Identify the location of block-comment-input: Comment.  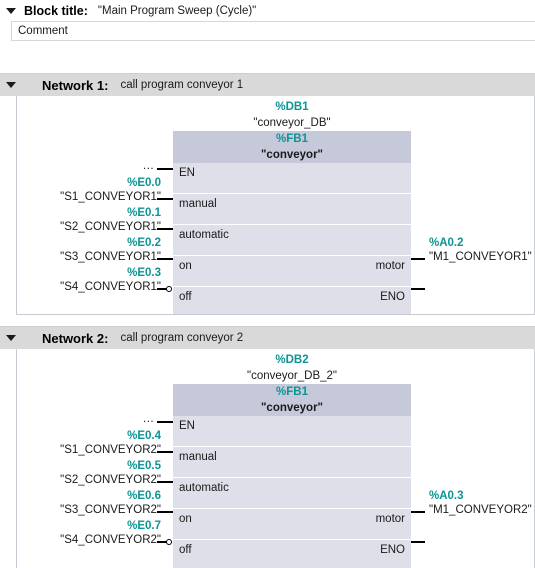
(273, 31).